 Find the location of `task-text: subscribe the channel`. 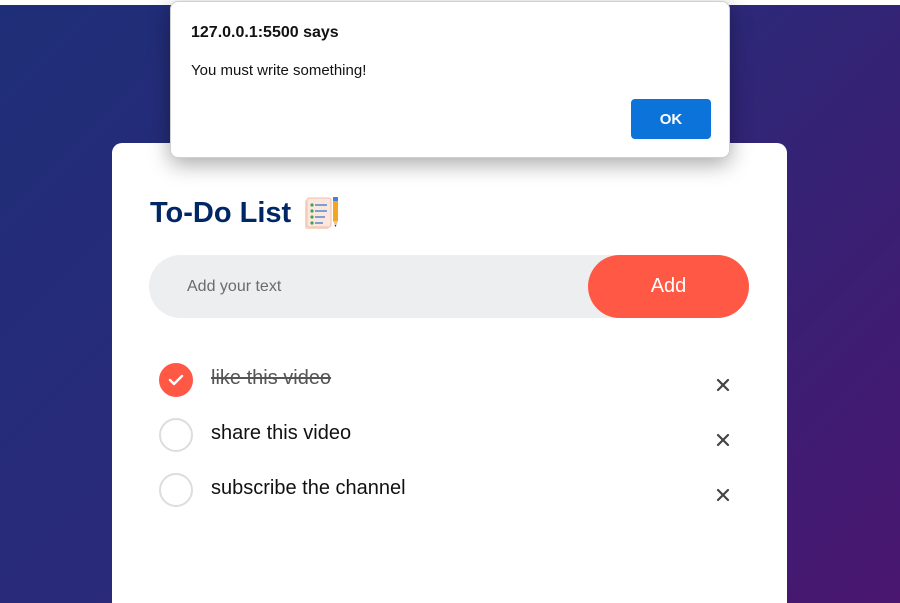

task-text: subscribe the channel is located at coordinates (308, 488).